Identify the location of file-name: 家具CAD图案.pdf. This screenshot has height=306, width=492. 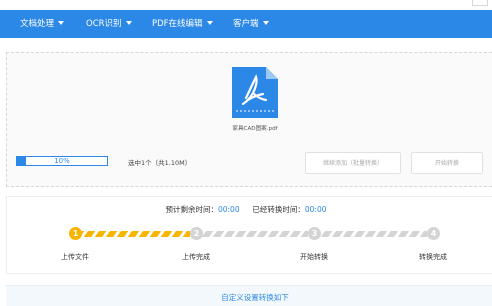
(255, 129).